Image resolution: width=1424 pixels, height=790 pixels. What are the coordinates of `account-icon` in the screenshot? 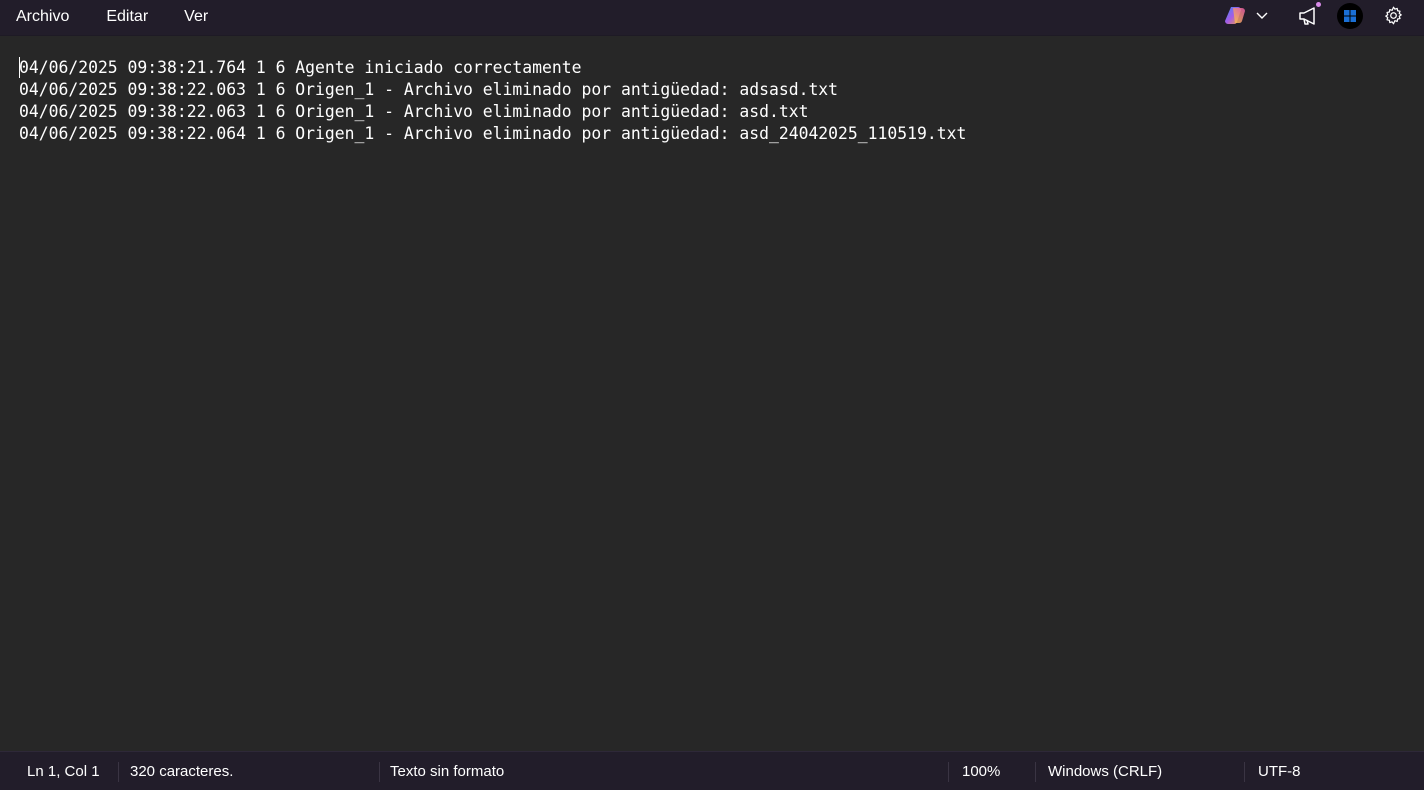 It's located at (1350, 16).